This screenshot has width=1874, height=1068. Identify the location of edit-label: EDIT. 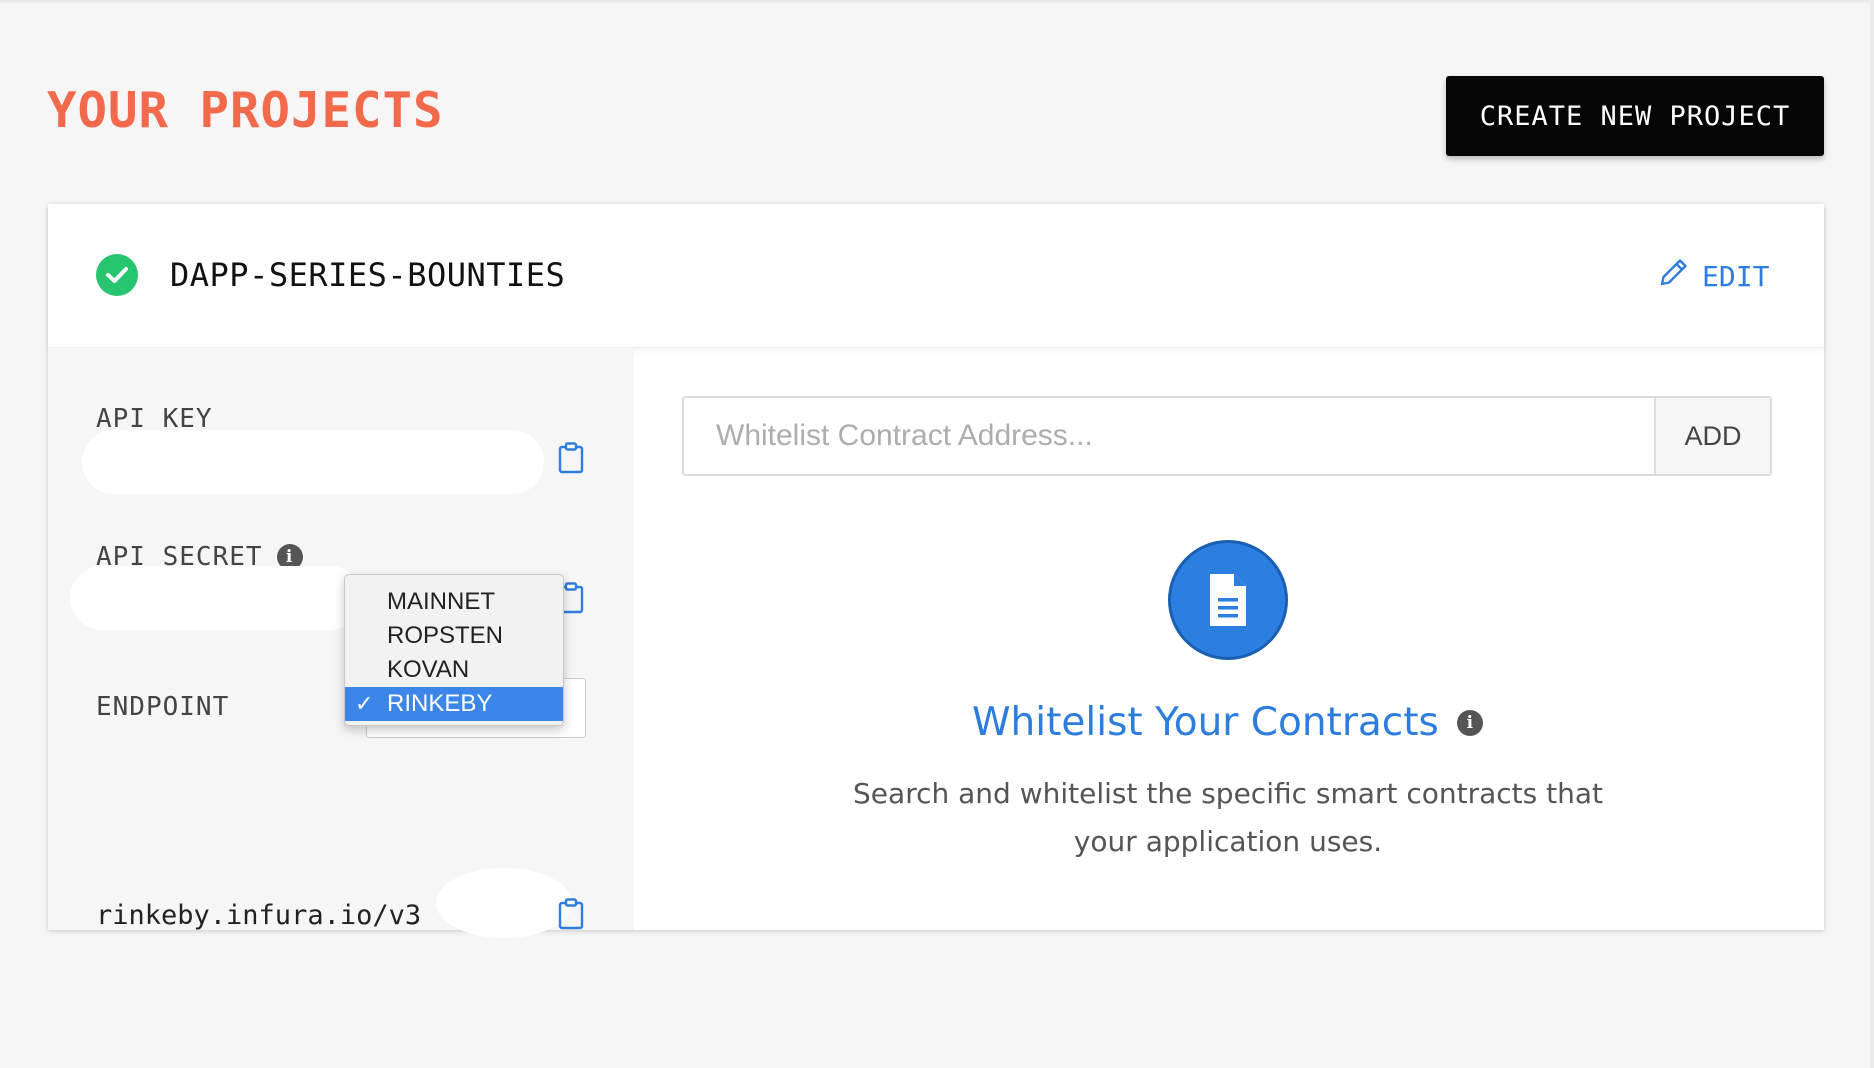
(1736, 276).